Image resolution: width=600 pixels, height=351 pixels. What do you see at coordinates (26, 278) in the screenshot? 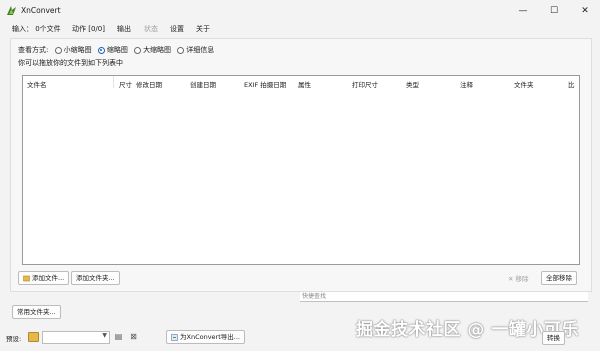
I see `add-file-icon` at bounding box center [26, 278].